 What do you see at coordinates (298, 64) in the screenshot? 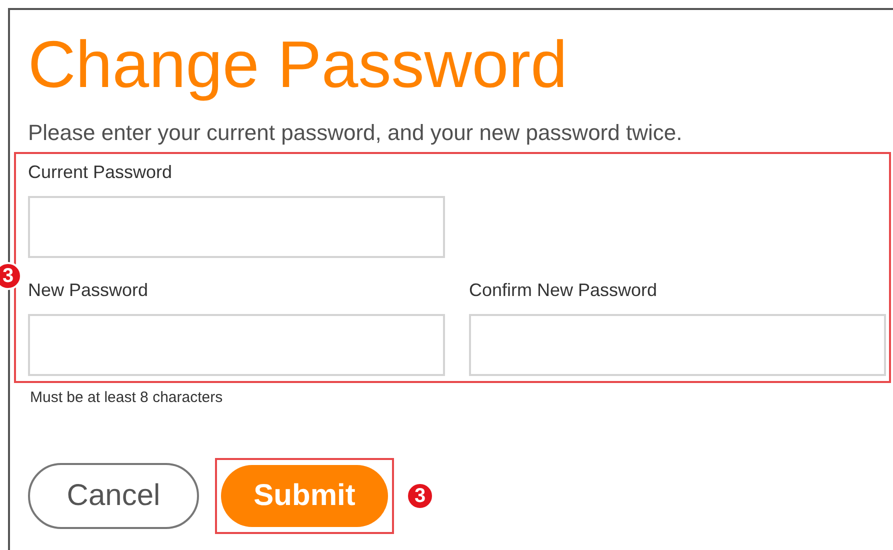
I see `page-title: Change Password` at bounding box center [298, 64].